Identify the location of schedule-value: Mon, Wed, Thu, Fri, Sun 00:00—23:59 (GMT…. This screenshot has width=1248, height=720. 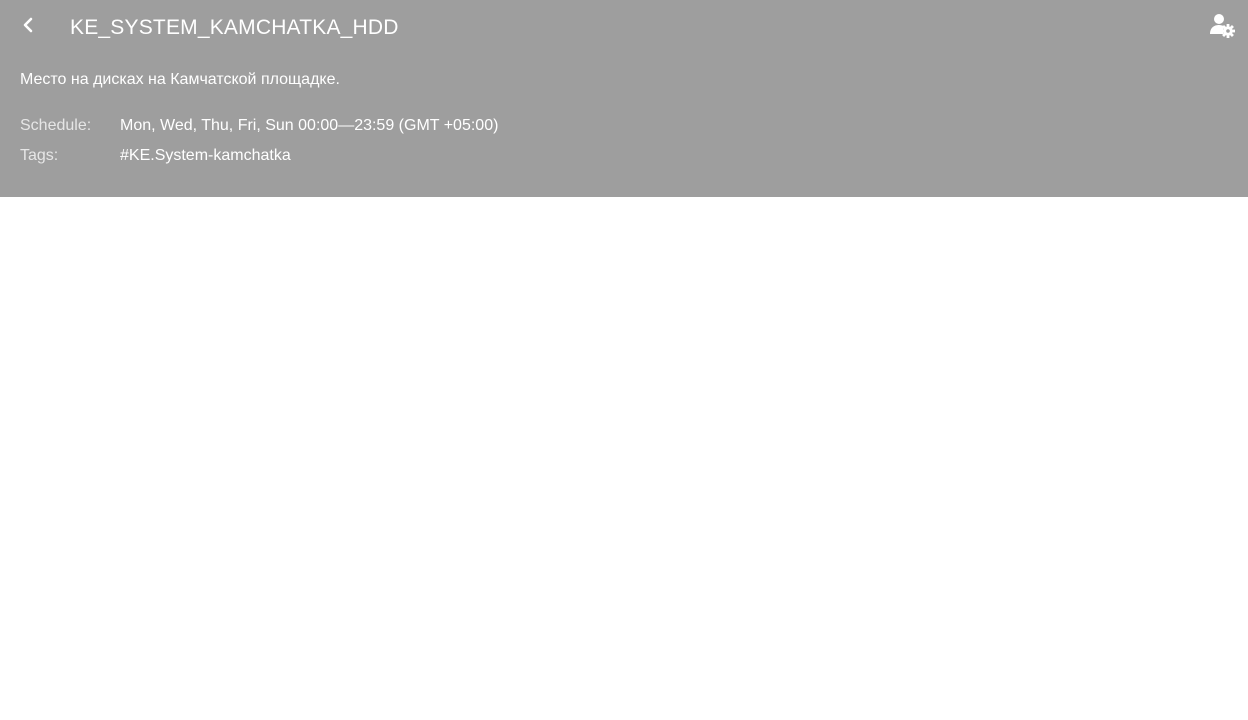
(309, 125).